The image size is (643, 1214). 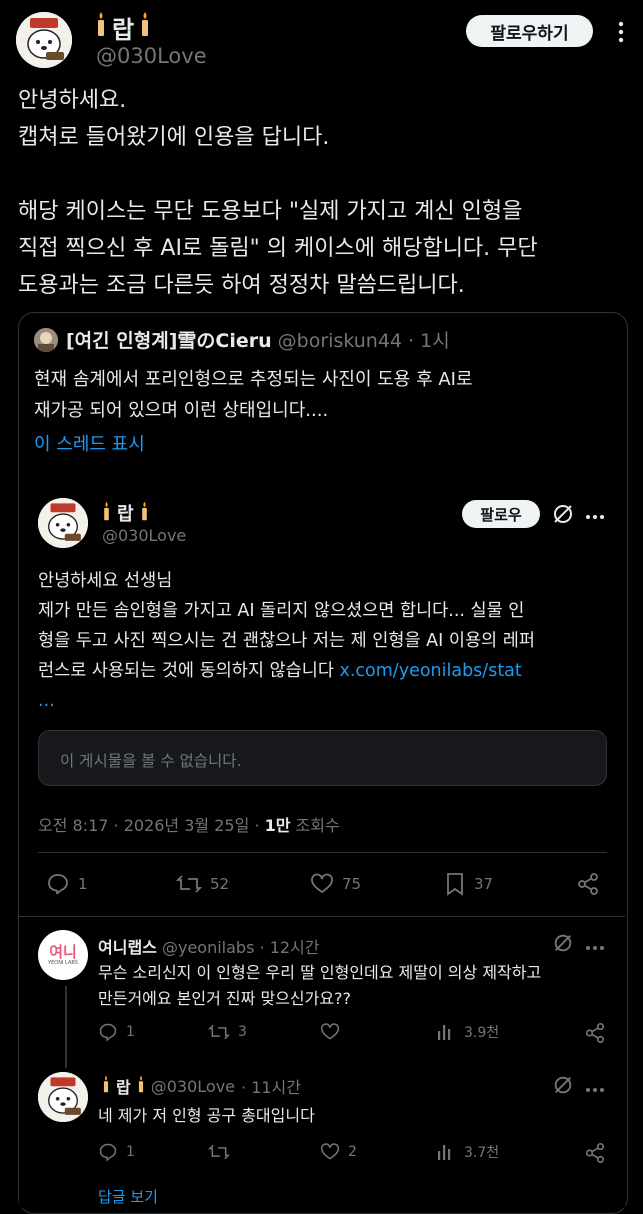 I want to click on more-options-icon, so click(x=621, y=32).